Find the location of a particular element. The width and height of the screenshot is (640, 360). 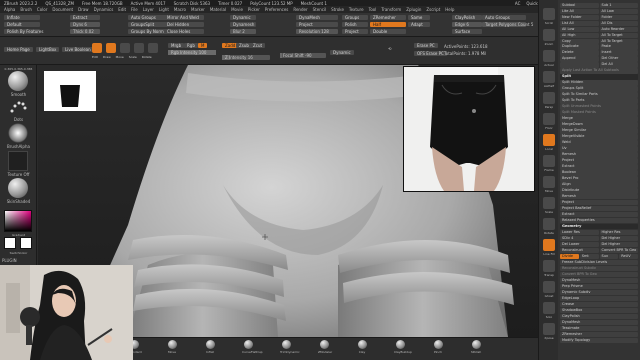

tool-panel-item: Project is located at coordinates (599, 203).